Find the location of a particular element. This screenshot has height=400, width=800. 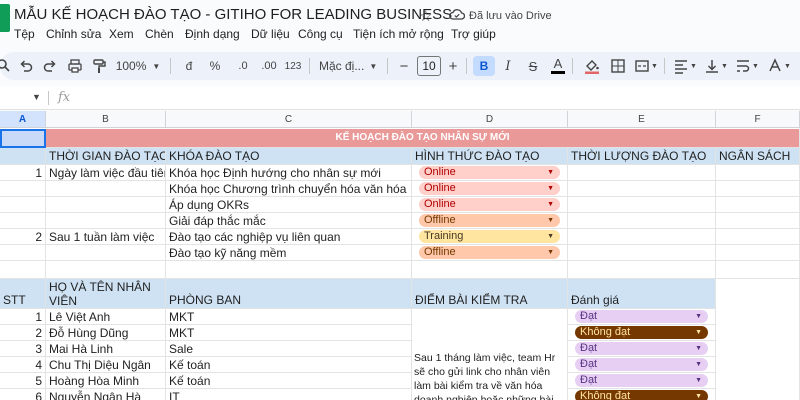

staff-stt: 3 is located at coordinates (23, 349).